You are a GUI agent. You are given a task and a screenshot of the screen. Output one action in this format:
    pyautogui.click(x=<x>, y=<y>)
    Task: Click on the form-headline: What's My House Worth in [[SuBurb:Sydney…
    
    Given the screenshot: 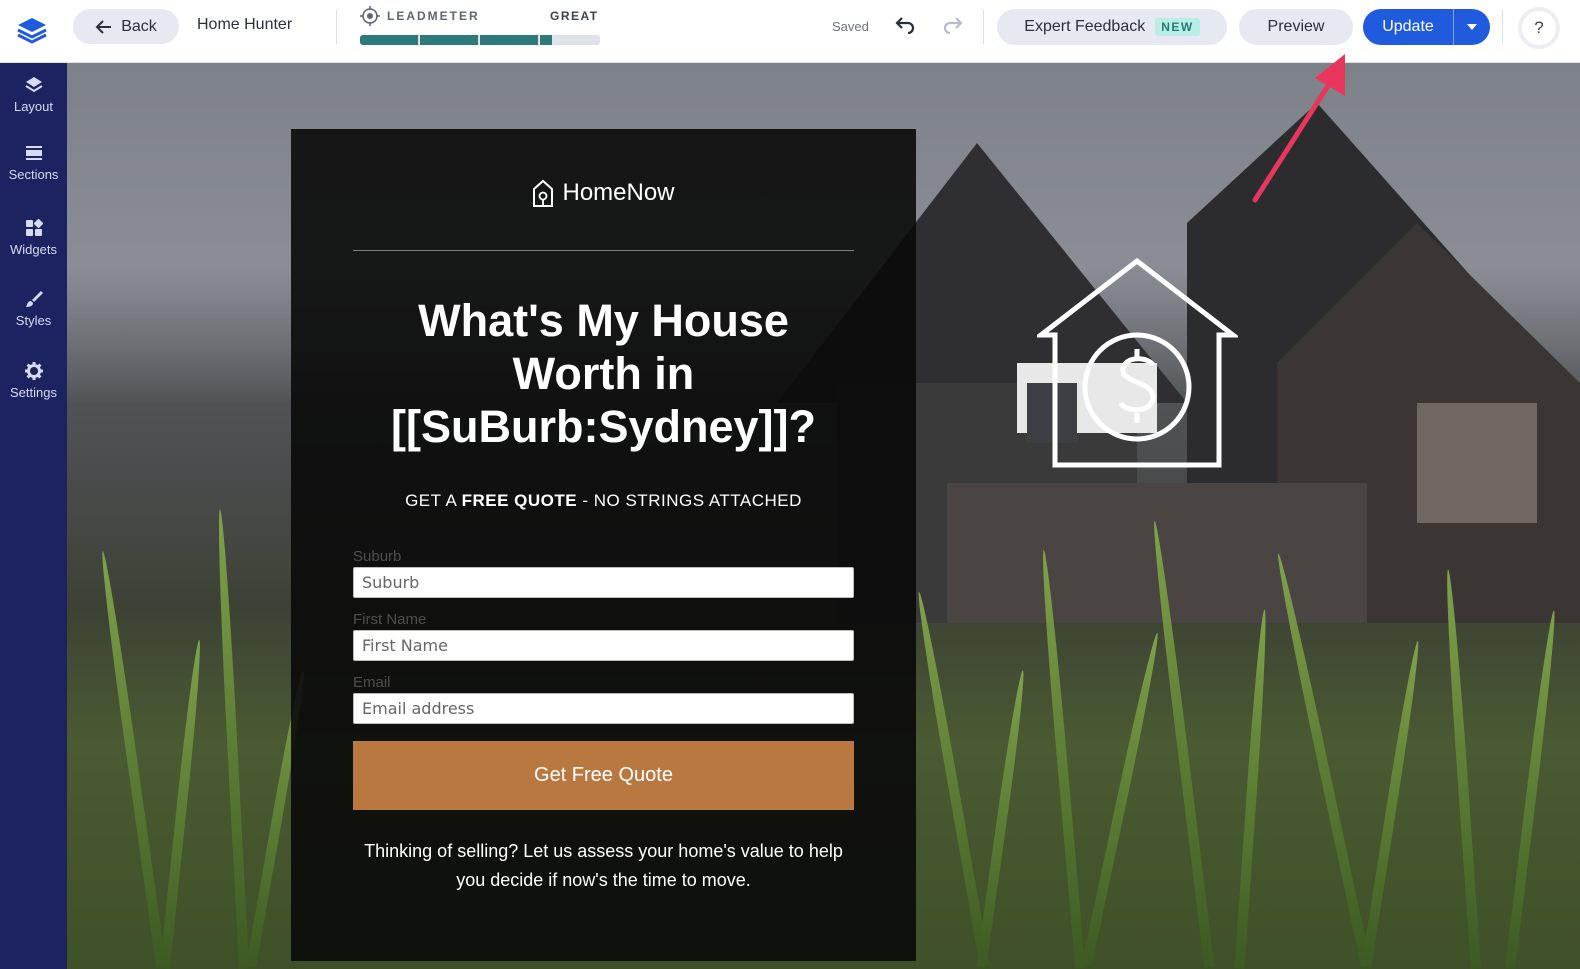 What is the action you would take?
    pyautogui.click(x=603, y=373)
    